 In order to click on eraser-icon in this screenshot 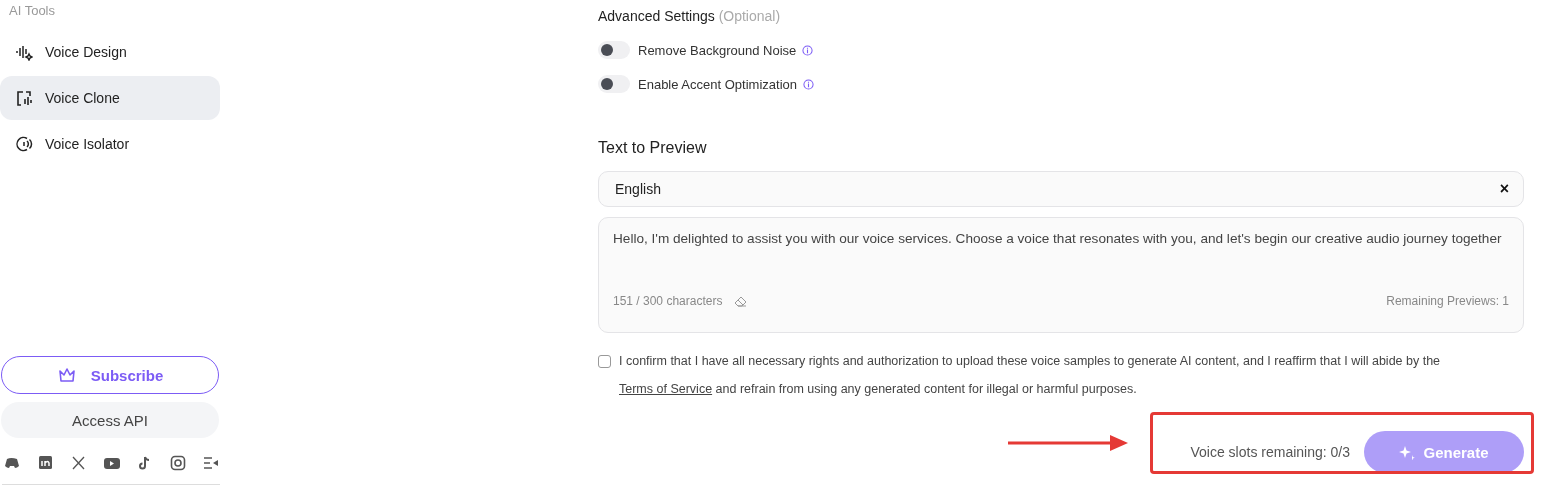, I will do `click(741, 301)`.